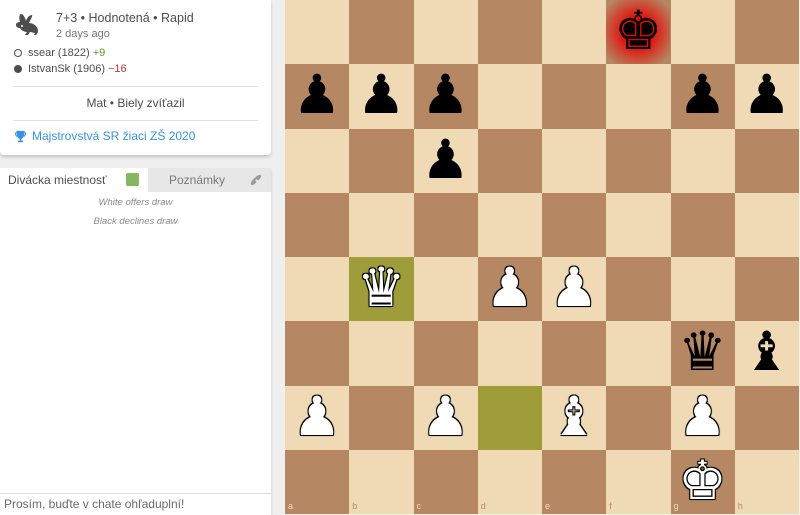 This screenshot has height=515, width=800. I want to click on black-bishop-h3: ♝, so click(767, 353).